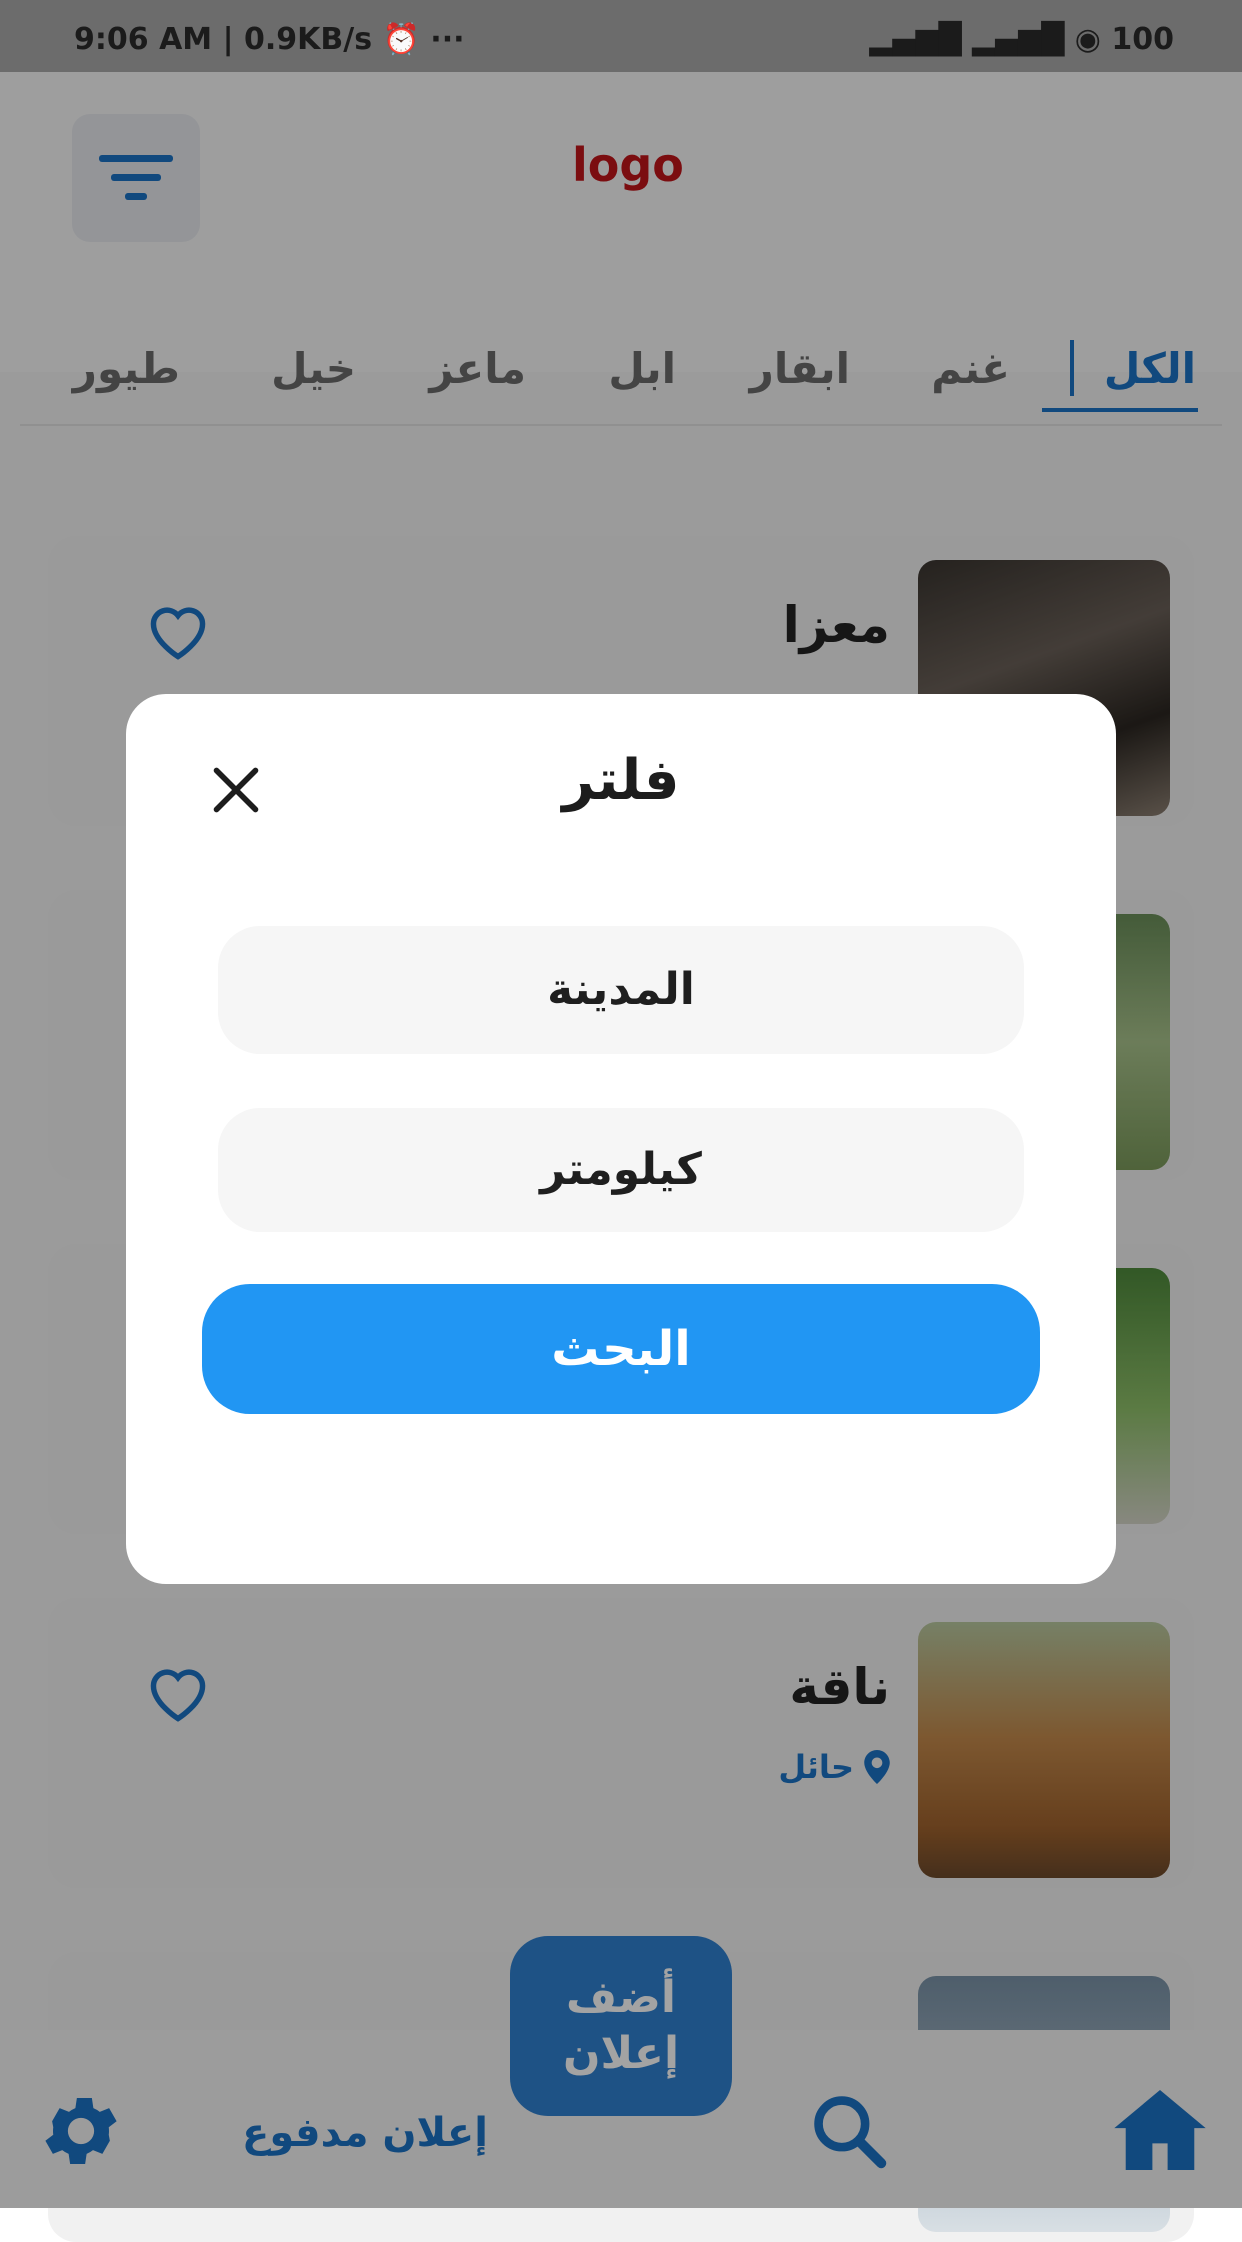  What do you see at coordinates (621, 36) in the screenshot?
I see `status-bar: 9:06 AM | 0.9KB/s ⏰ ··· ▂▄▆█ ▂▄▆█ ◉ 100` at bounding box center [621, 36].